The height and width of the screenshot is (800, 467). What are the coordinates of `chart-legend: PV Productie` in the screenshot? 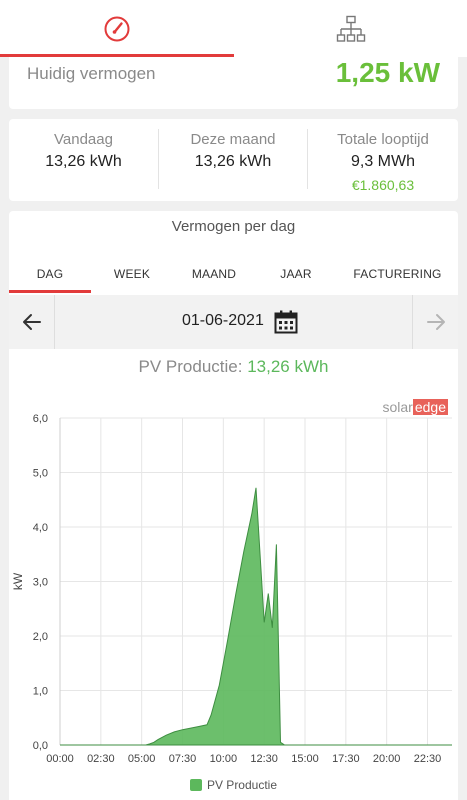 It's located at (233, 785).